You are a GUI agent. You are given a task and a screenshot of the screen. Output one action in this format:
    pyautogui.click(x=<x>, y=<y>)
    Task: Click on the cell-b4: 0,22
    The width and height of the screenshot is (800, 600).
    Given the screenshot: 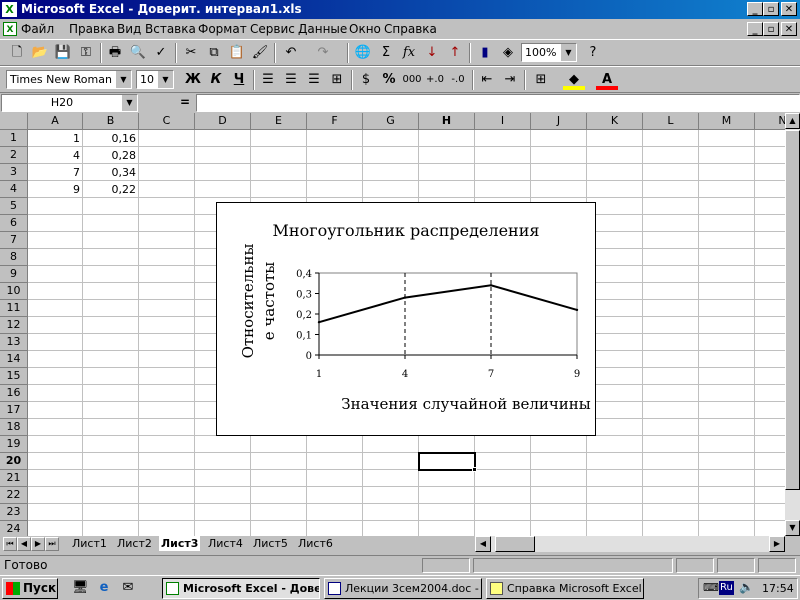 What is the action you would take?
    pyautogui.click(x=111, y=189)
    